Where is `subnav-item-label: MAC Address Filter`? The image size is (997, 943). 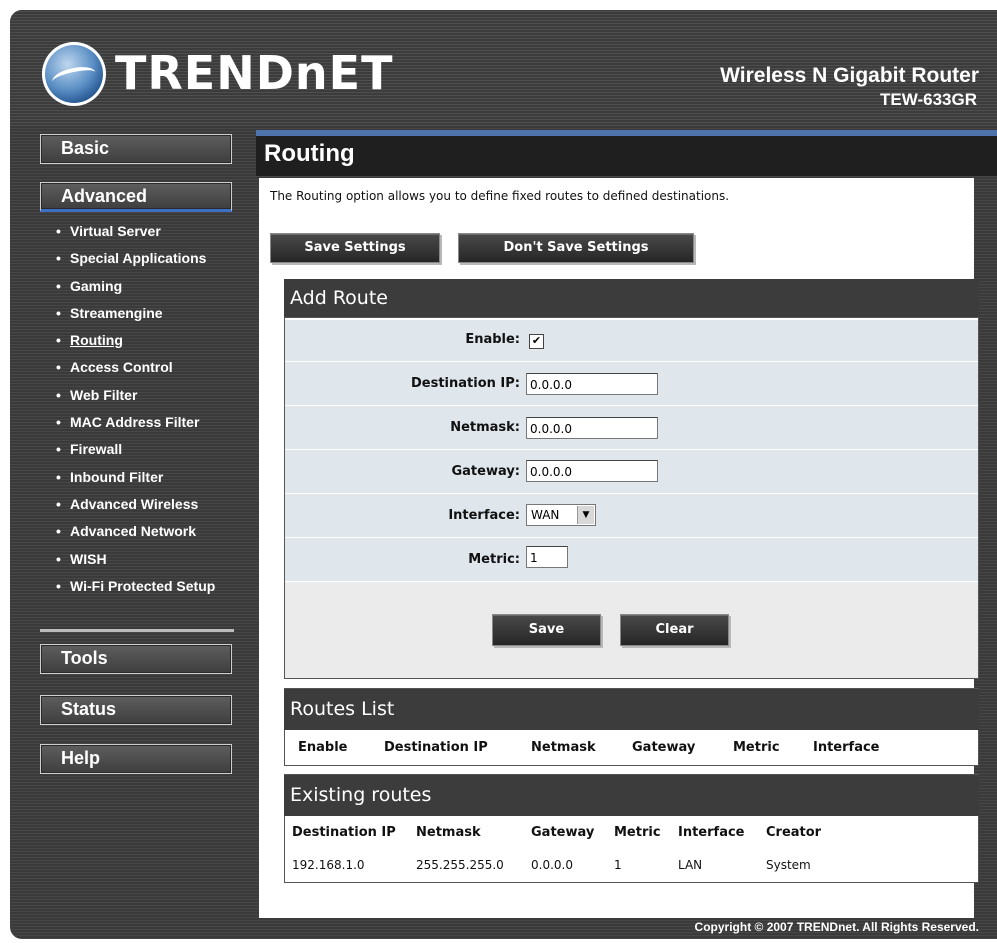
subnav-item-label: MAC Address Filter is located at coordinates (135, 422).